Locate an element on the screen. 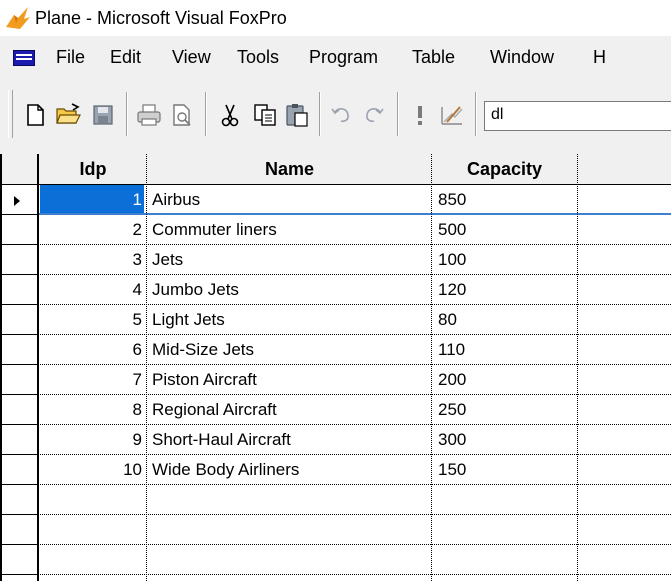 The width and height of the screenshot is (671, 581). redo-icon is located at coordinates (374, 115).